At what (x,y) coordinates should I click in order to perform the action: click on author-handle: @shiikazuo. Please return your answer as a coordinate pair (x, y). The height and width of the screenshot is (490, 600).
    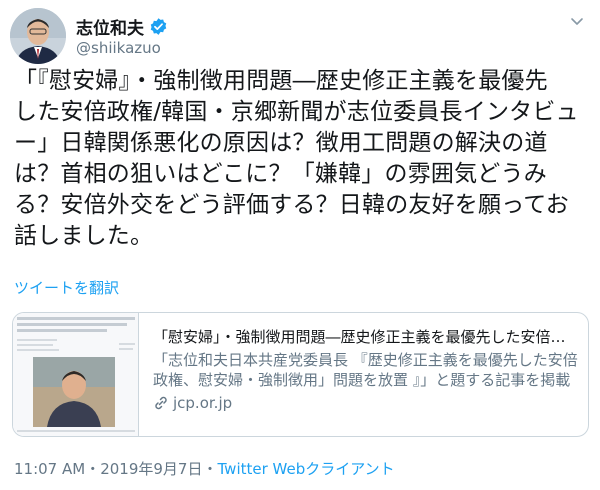
    Looking at the image, I should click on (118, 48).